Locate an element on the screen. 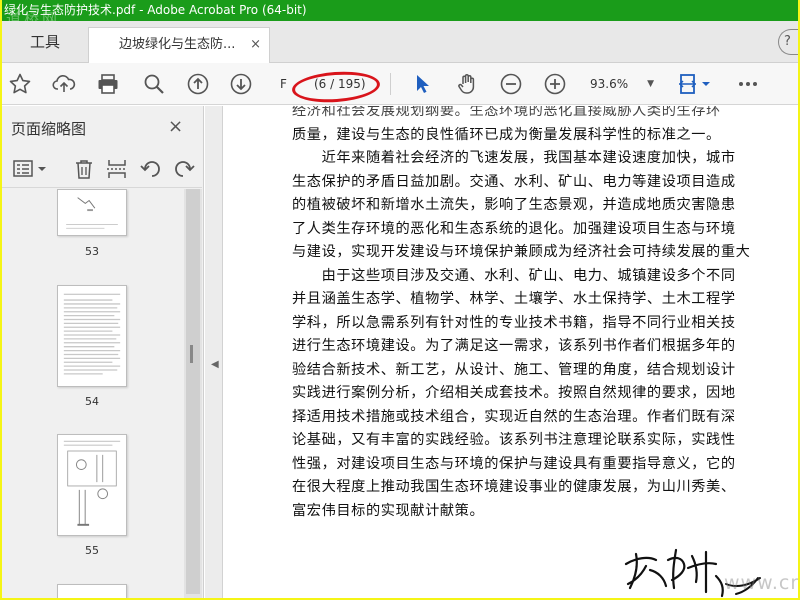 The image size is (800, 600). star-icon is located at coordinates (20, 84).